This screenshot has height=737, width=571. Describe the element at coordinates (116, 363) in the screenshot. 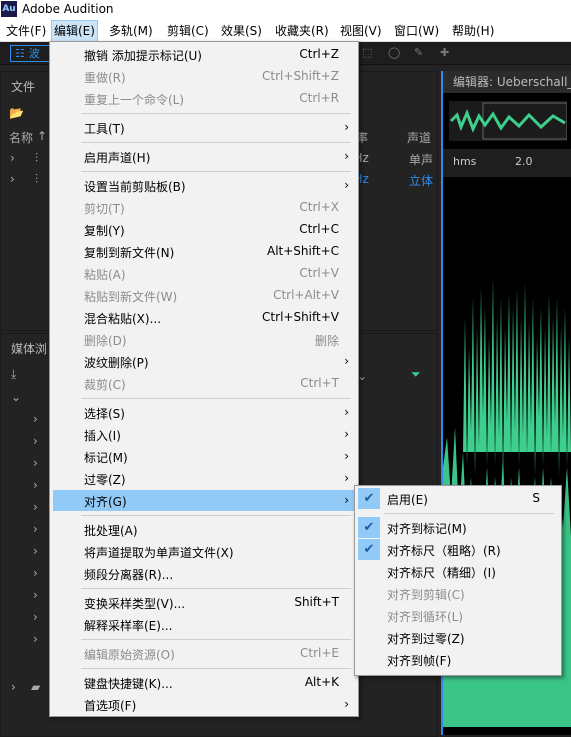

I see `menu-item-label: 波纹删除(P)` at that location.